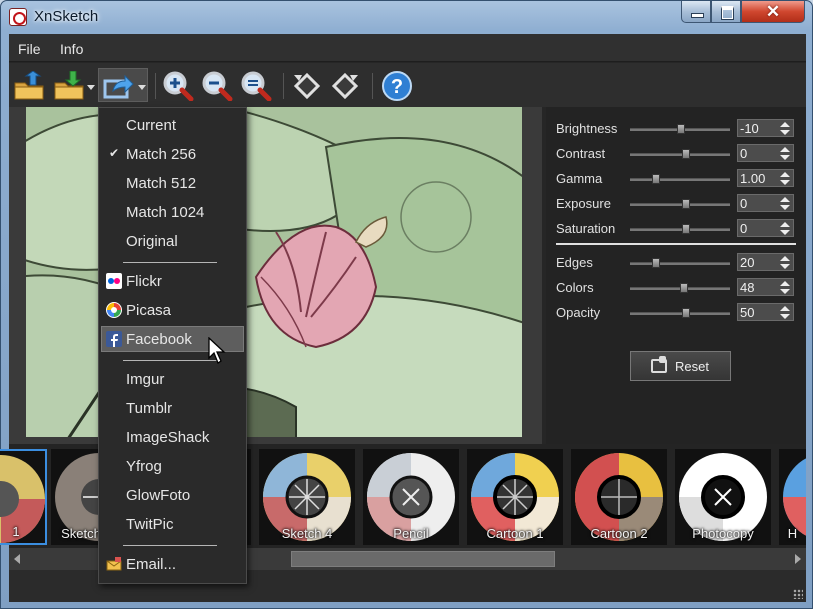  What do you see at coordinates (172, 466) in the screenshot?
I see `menu-item-yfrog: Yfrog` at bounding box center [172, 466].